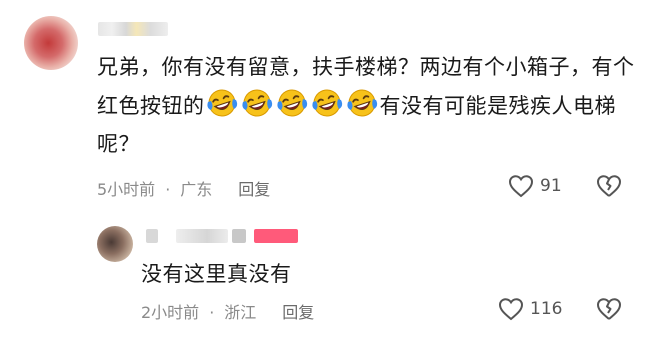  Describe the element at coordinates (51, 43) in the screenshot. I see `commenter-avatar` at that location.